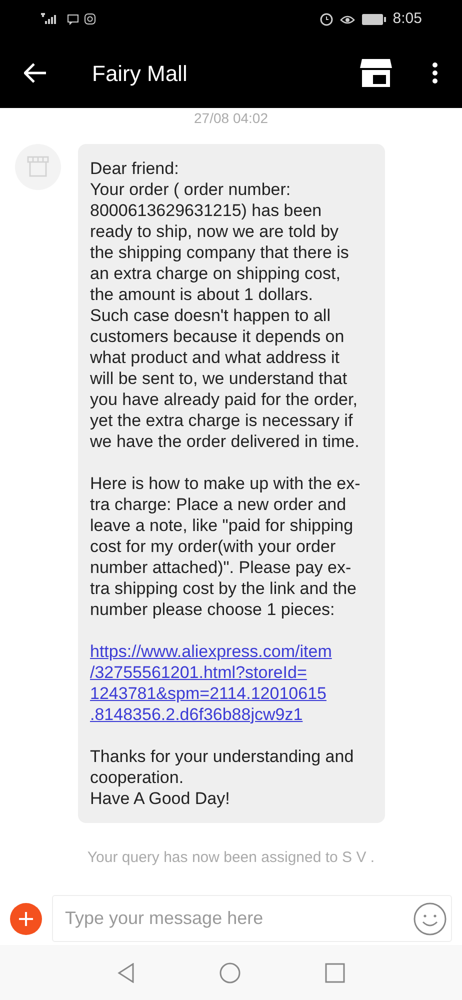  What do you see at coordinates (35, 73) in the screenshot?
I see `back-icon` at bounding box center [35, 73].